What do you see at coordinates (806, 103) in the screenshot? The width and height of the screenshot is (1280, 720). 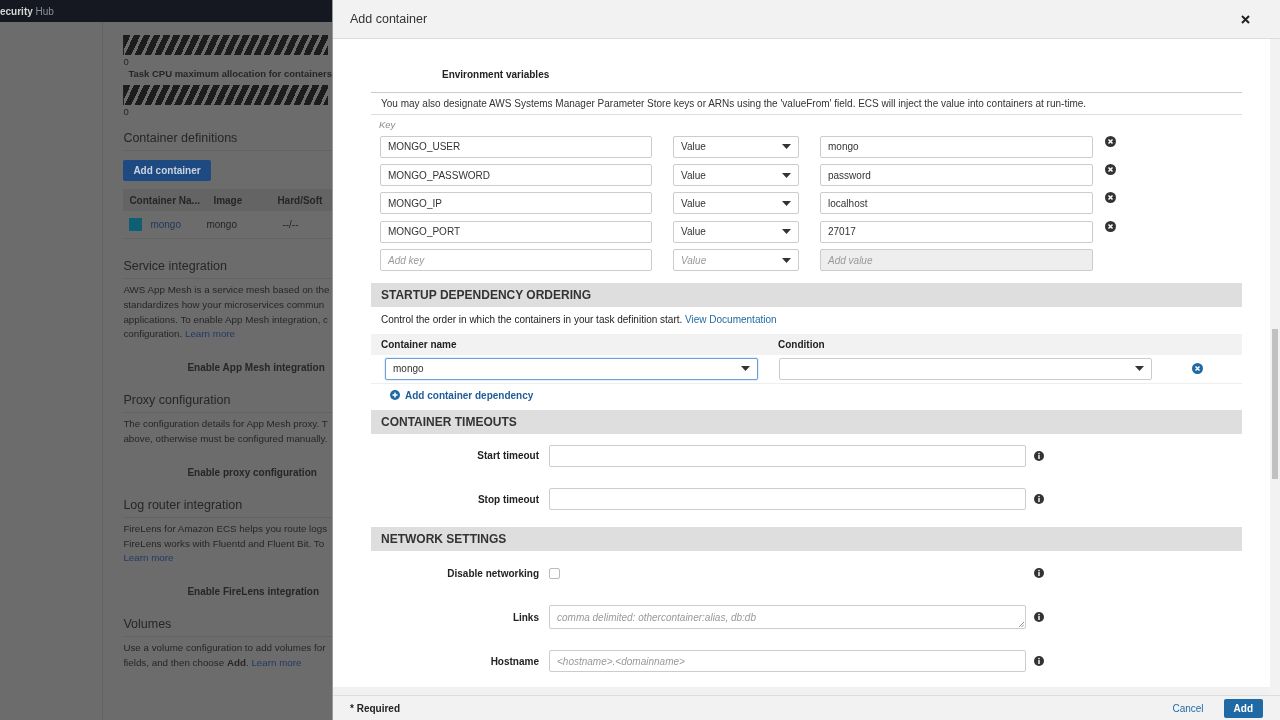 I see `env-variables-note: You may also designate AWS Systems Manager Parameter Store keys or ARNs using the 'valueFrom' field. ECS will inject the value into containers at run-time.` at bounding box center [806, 103].